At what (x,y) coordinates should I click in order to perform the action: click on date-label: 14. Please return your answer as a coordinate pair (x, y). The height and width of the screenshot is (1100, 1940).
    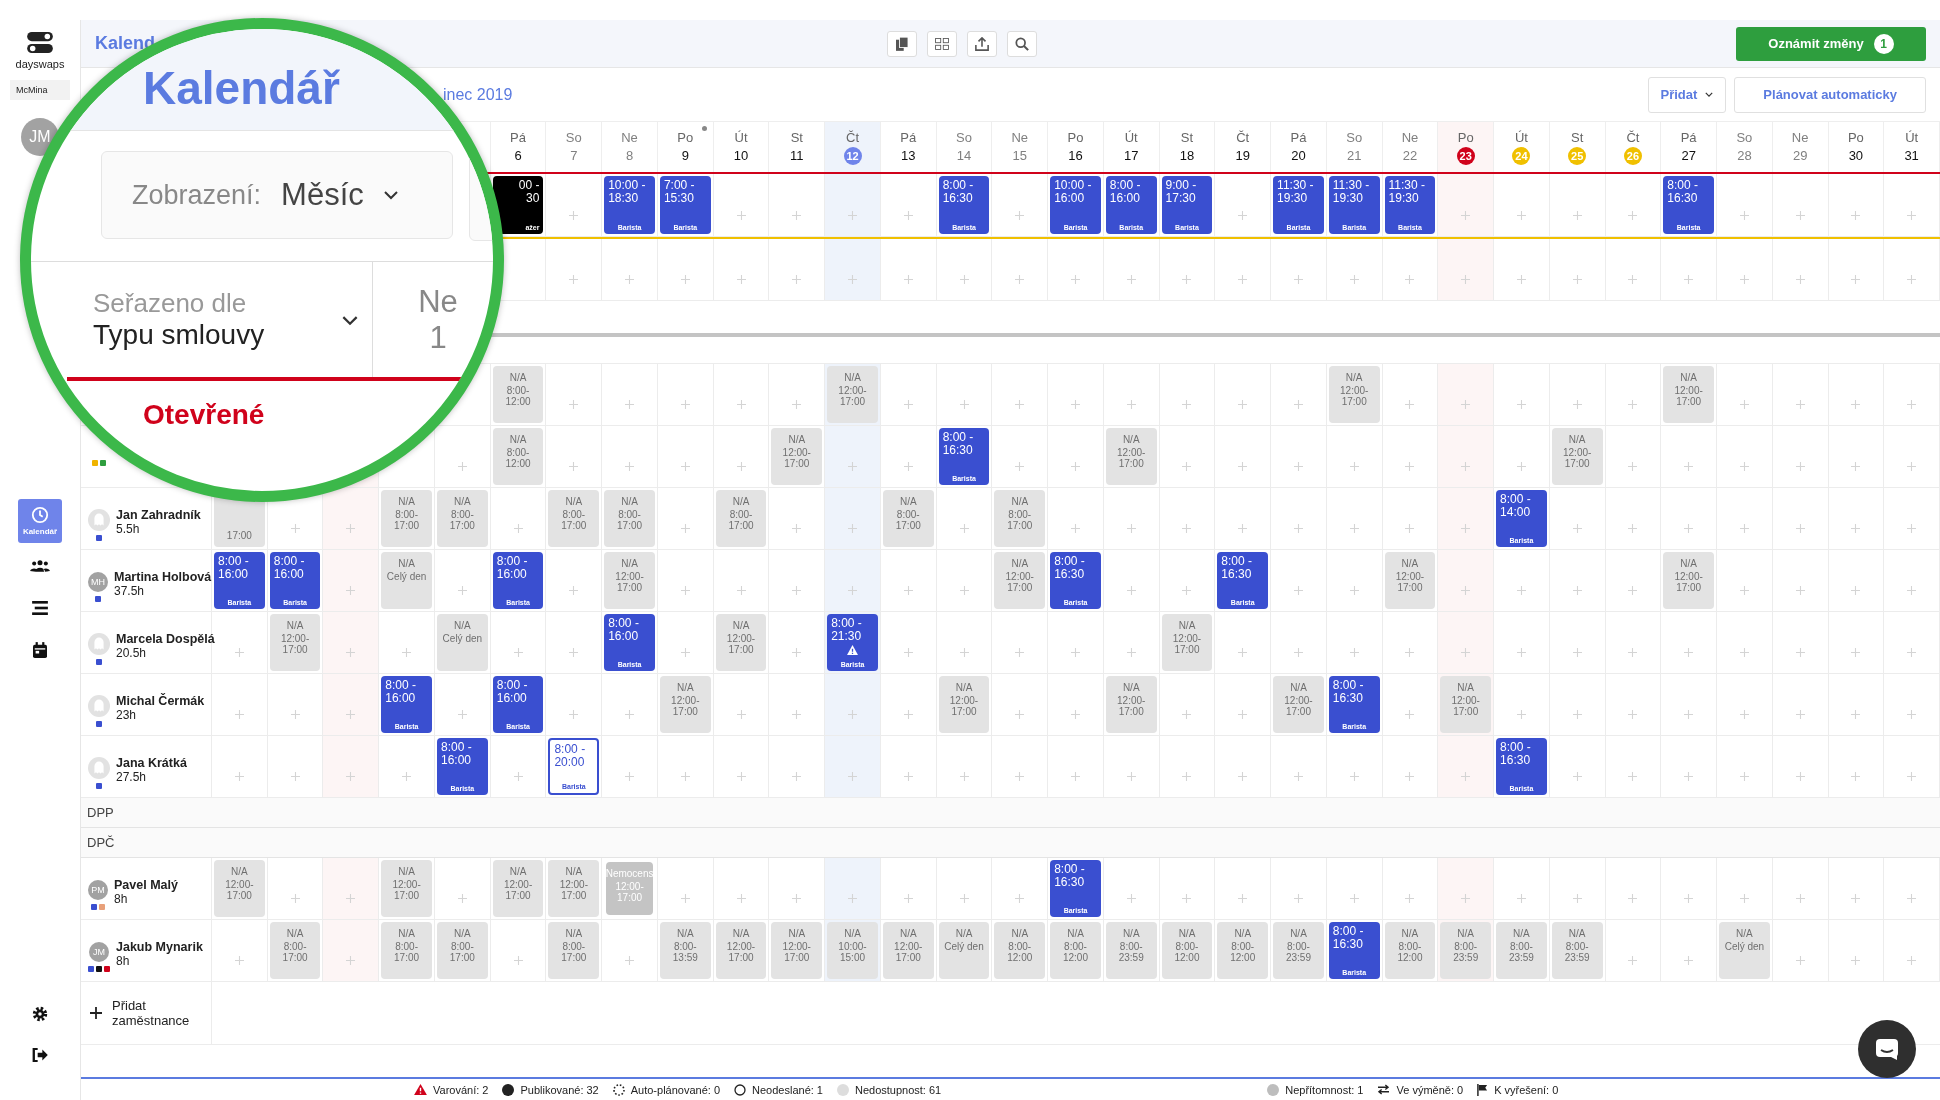
    Looking at the image, I should click on (964, 155).